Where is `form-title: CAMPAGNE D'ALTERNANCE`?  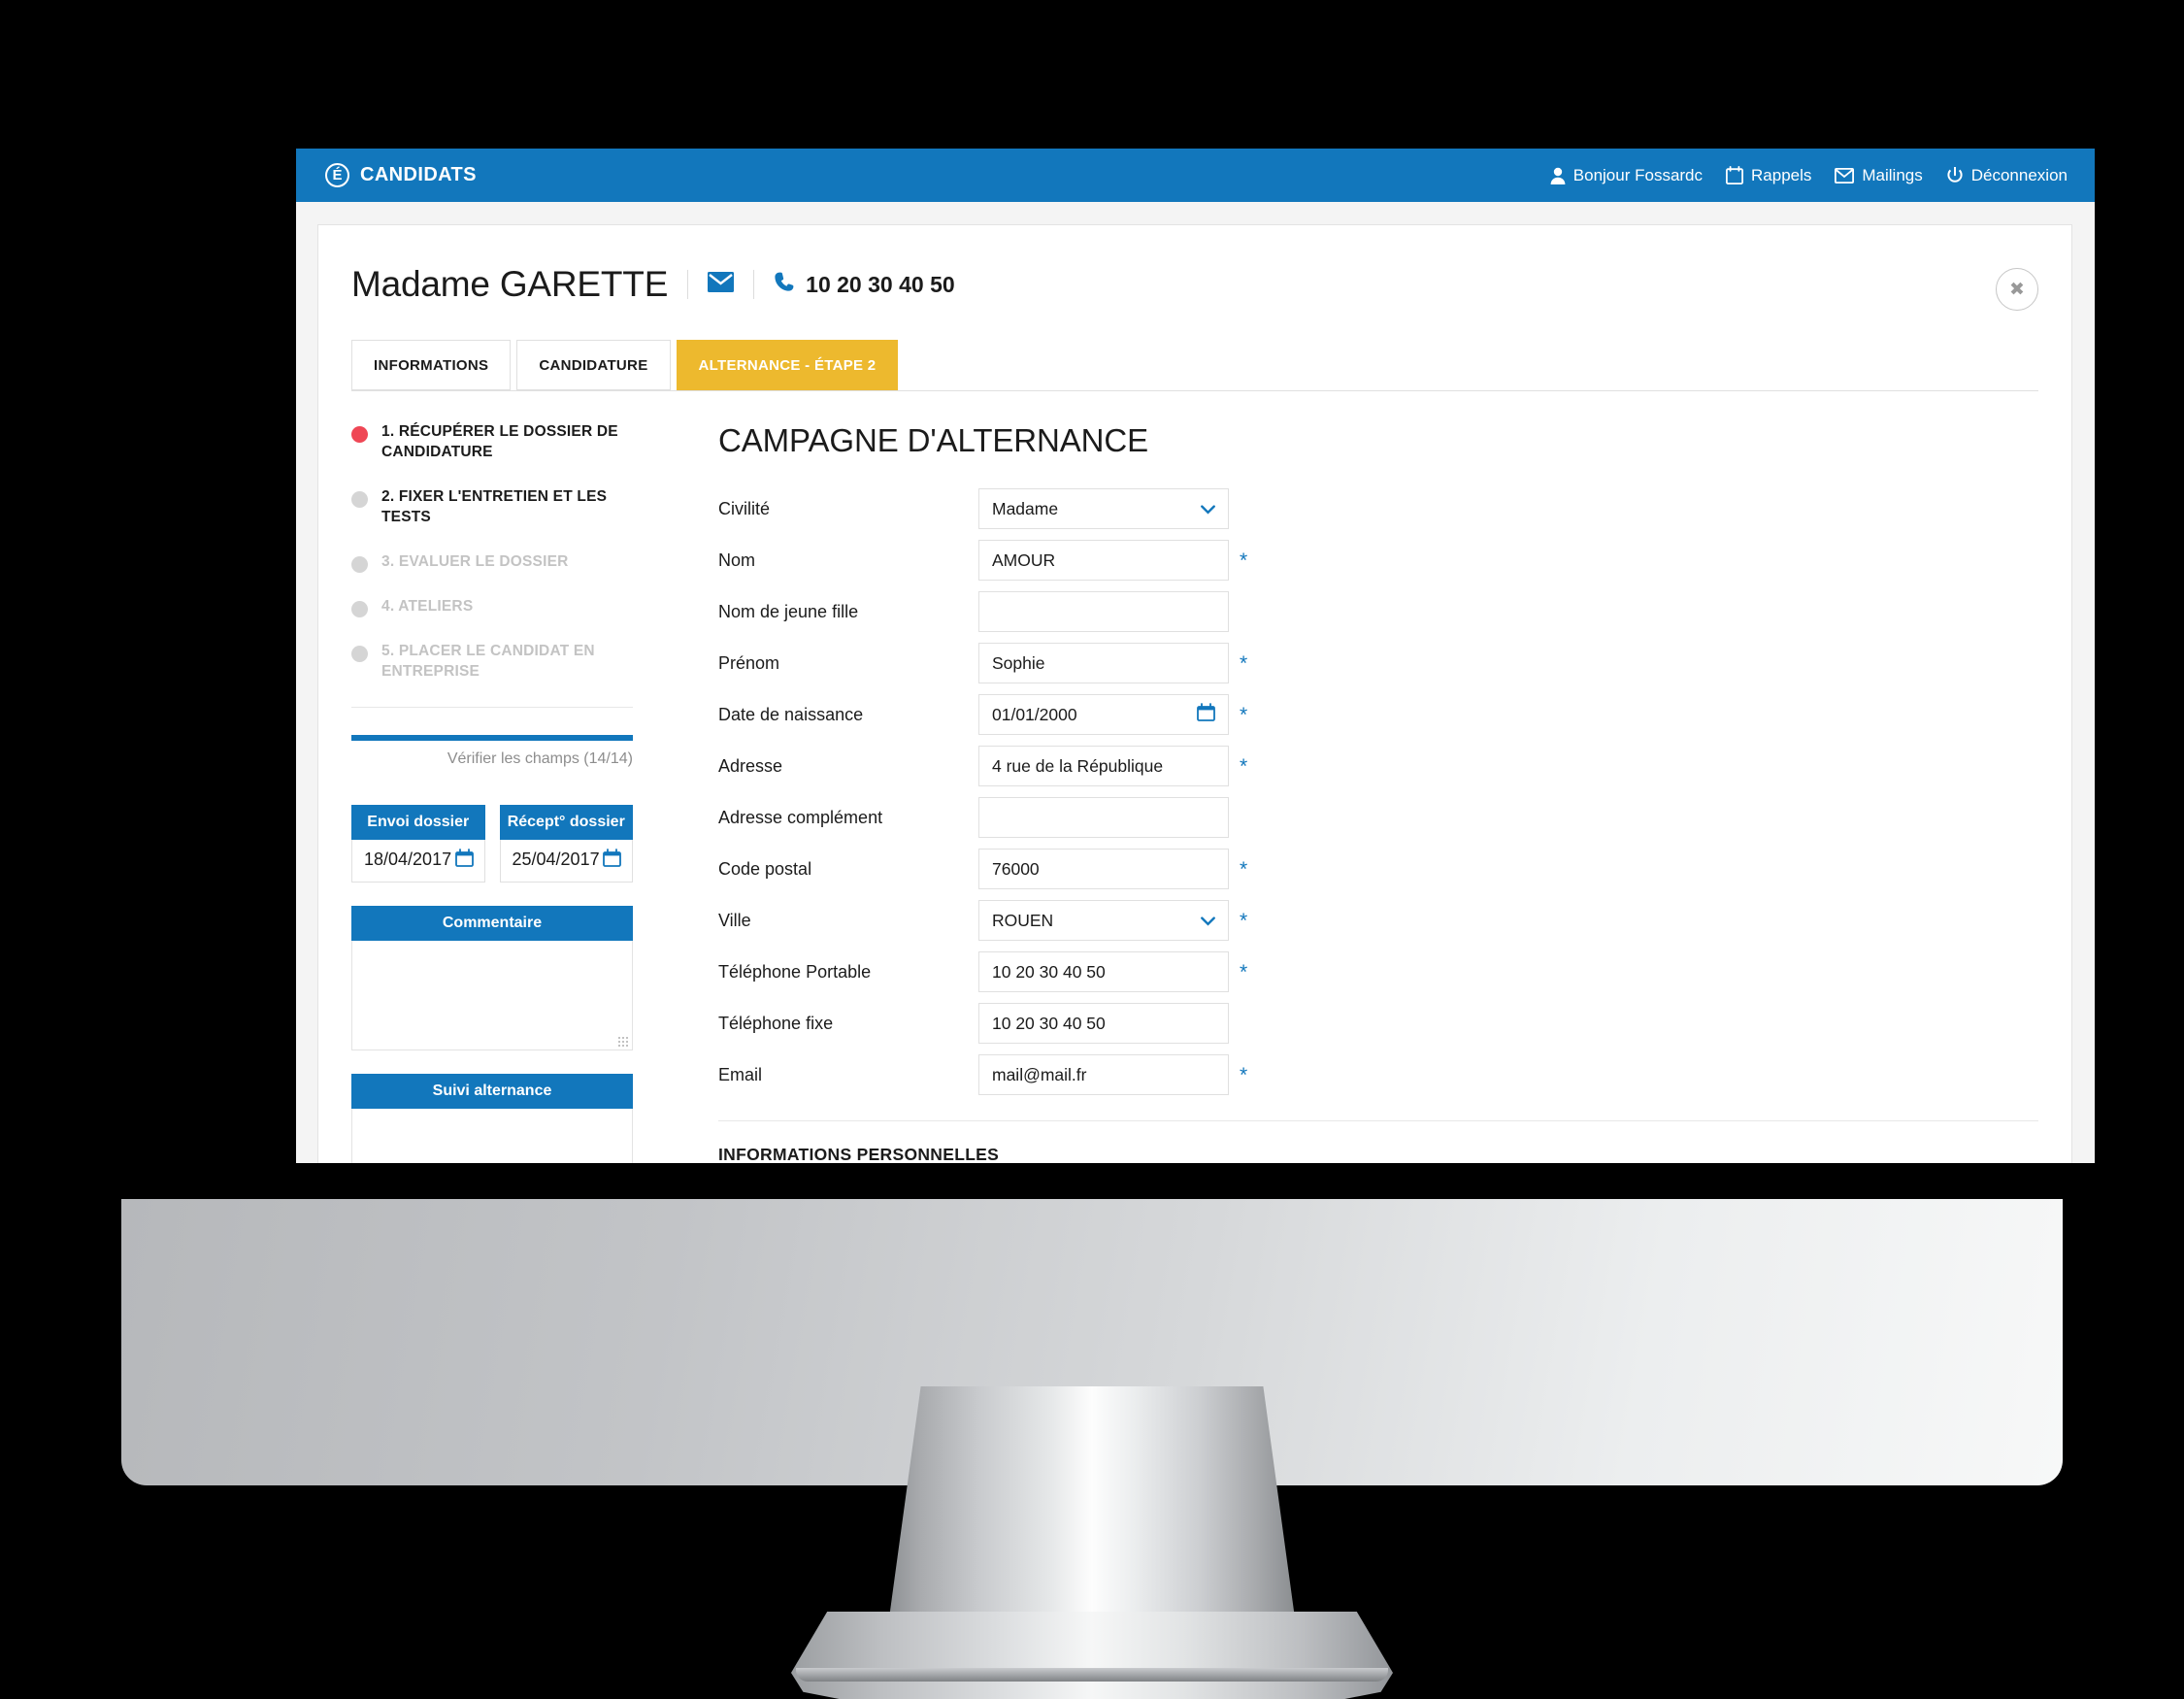 form-title: CAMPAGNE D'ALTERNANCE is located at coordinates (933, 440).